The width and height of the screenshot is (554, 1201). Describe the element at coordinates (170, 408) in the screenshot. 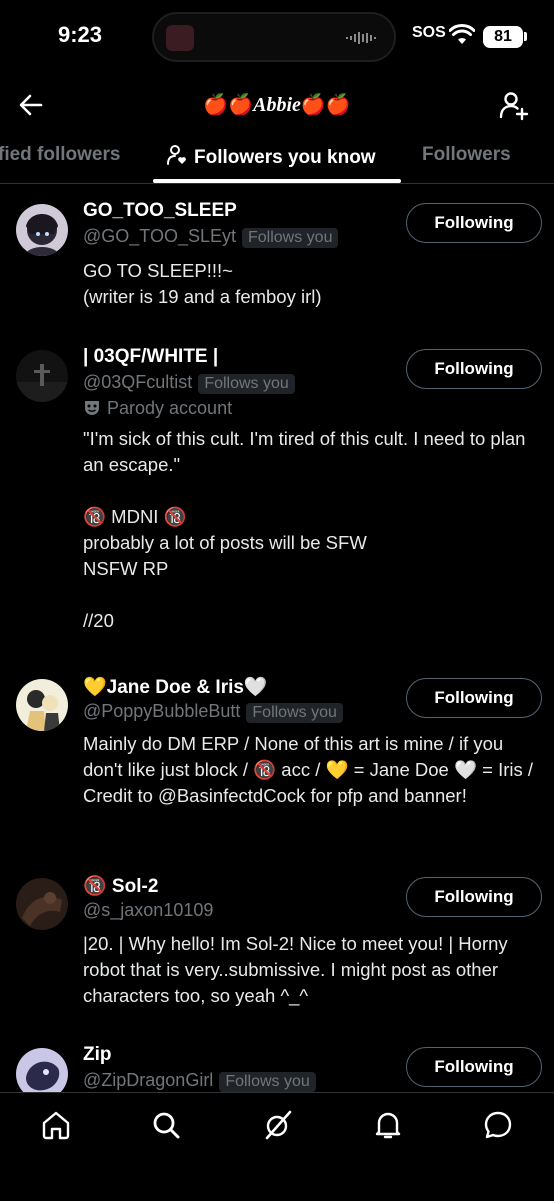

I see `parody-text: Parody account` at that location.